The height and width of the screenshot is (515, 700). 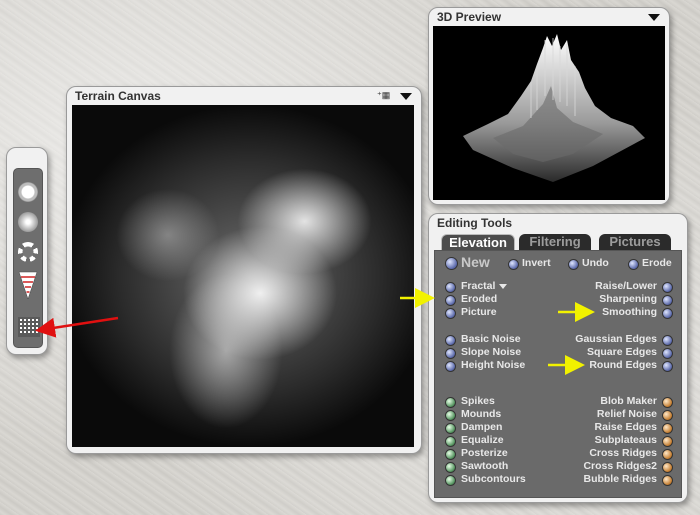 What do you see at coordinates (450, 428) in the screenshot?
I see `dampen-button-icon` at bounding box center [450, 428].